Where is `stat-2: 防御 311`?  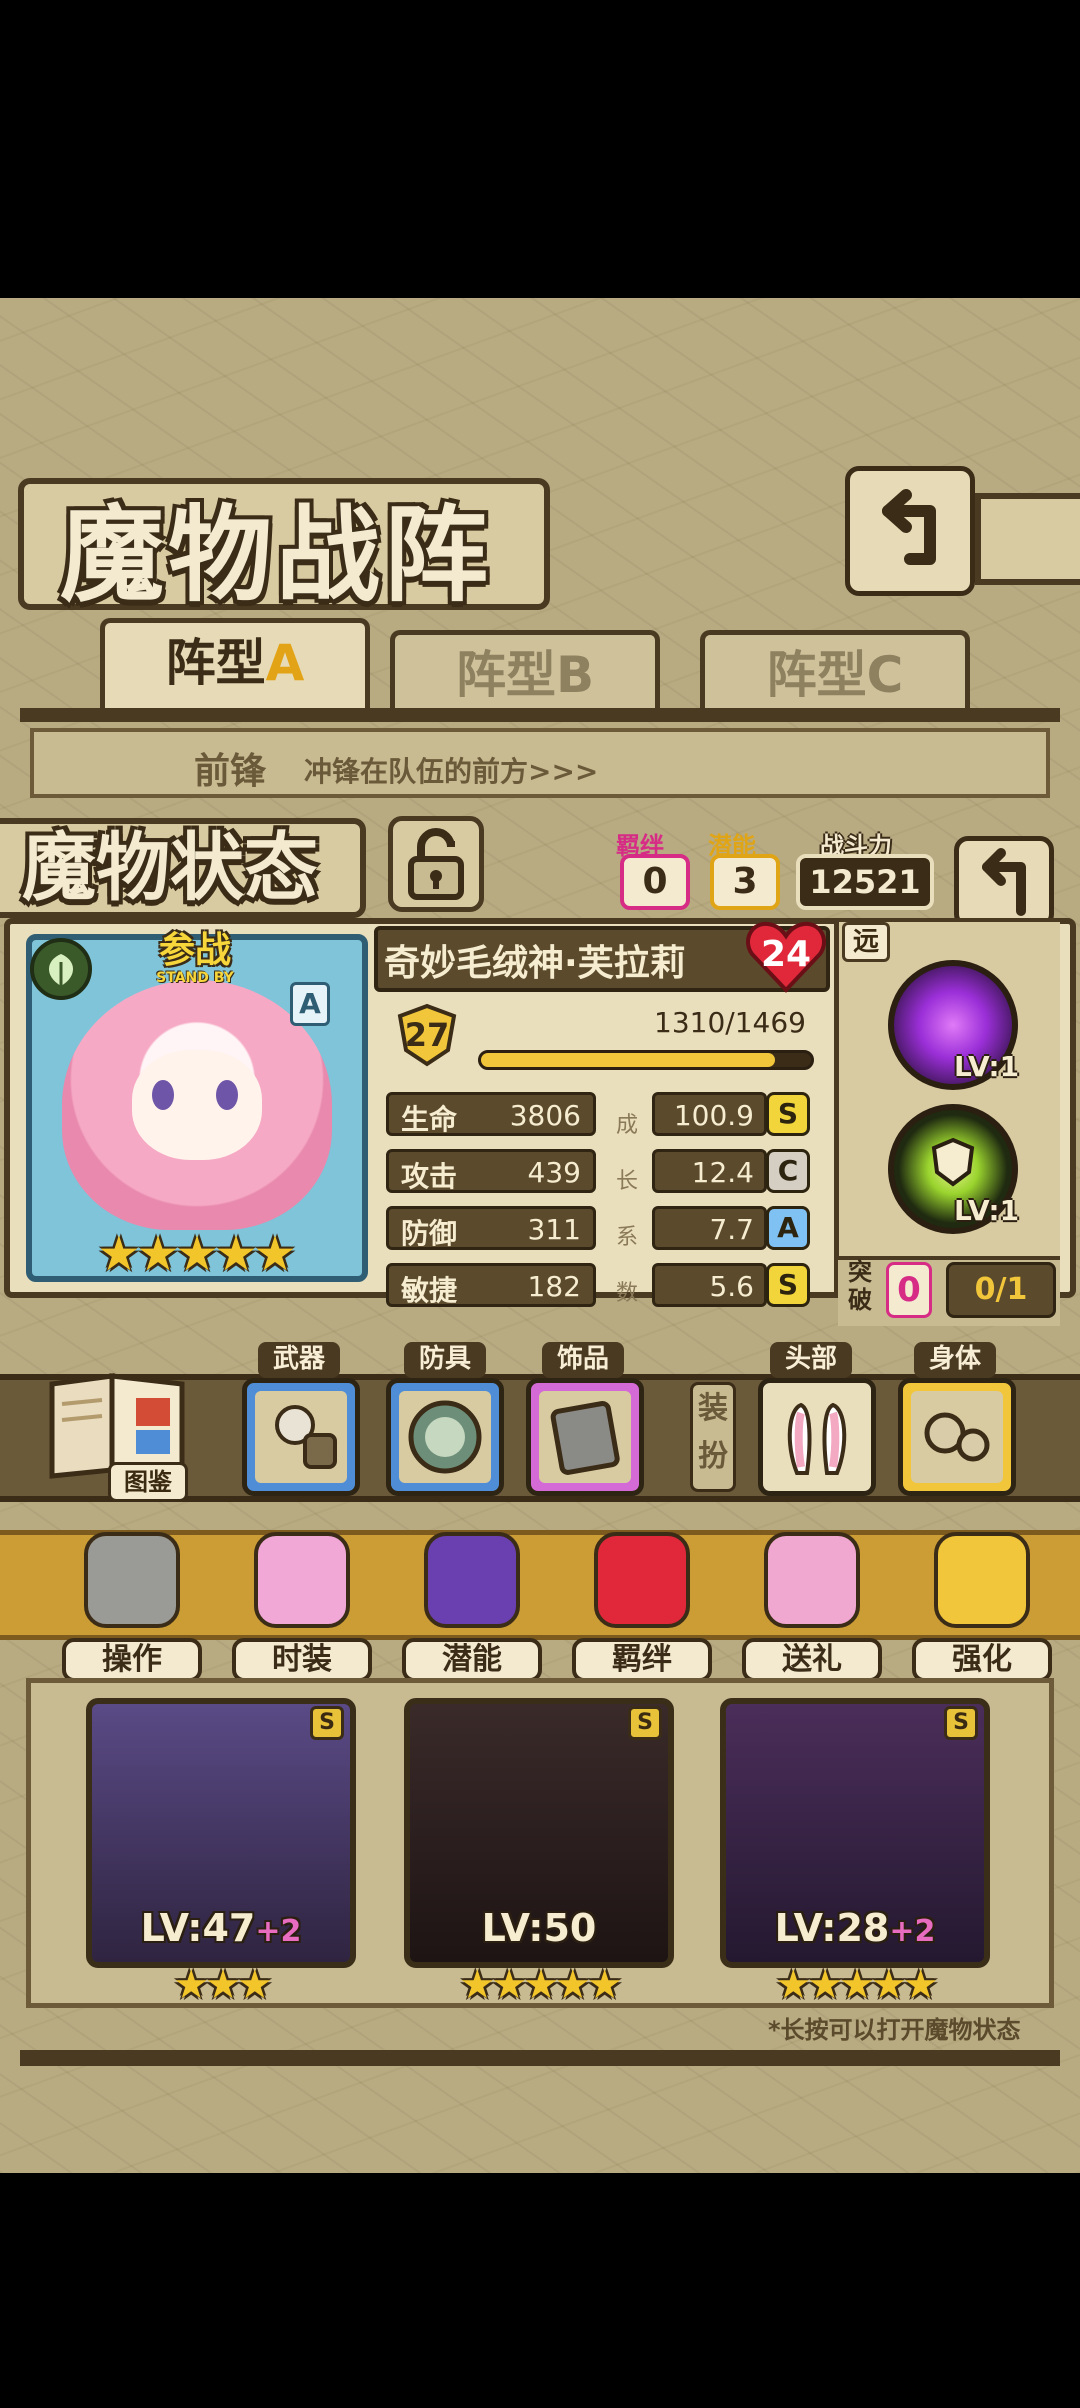 stat-2: 防御 311 is located at coordinates (491, 1228).